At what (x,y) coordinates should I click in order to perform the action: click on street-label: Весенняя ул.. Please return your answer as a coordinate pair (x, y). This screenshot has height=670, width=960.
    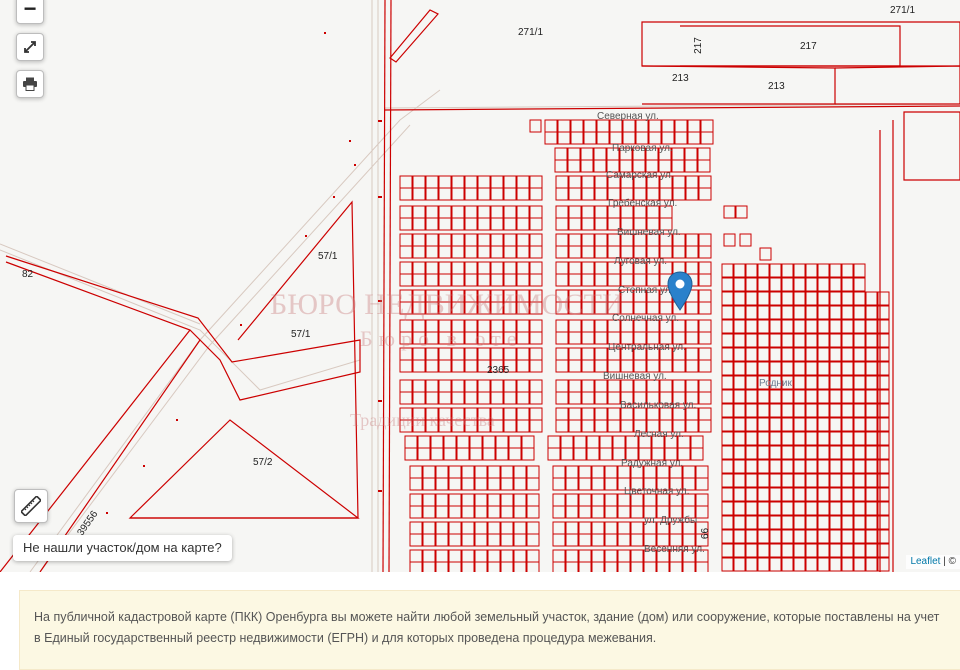
    Looking at the image, I should click on (674, 549).